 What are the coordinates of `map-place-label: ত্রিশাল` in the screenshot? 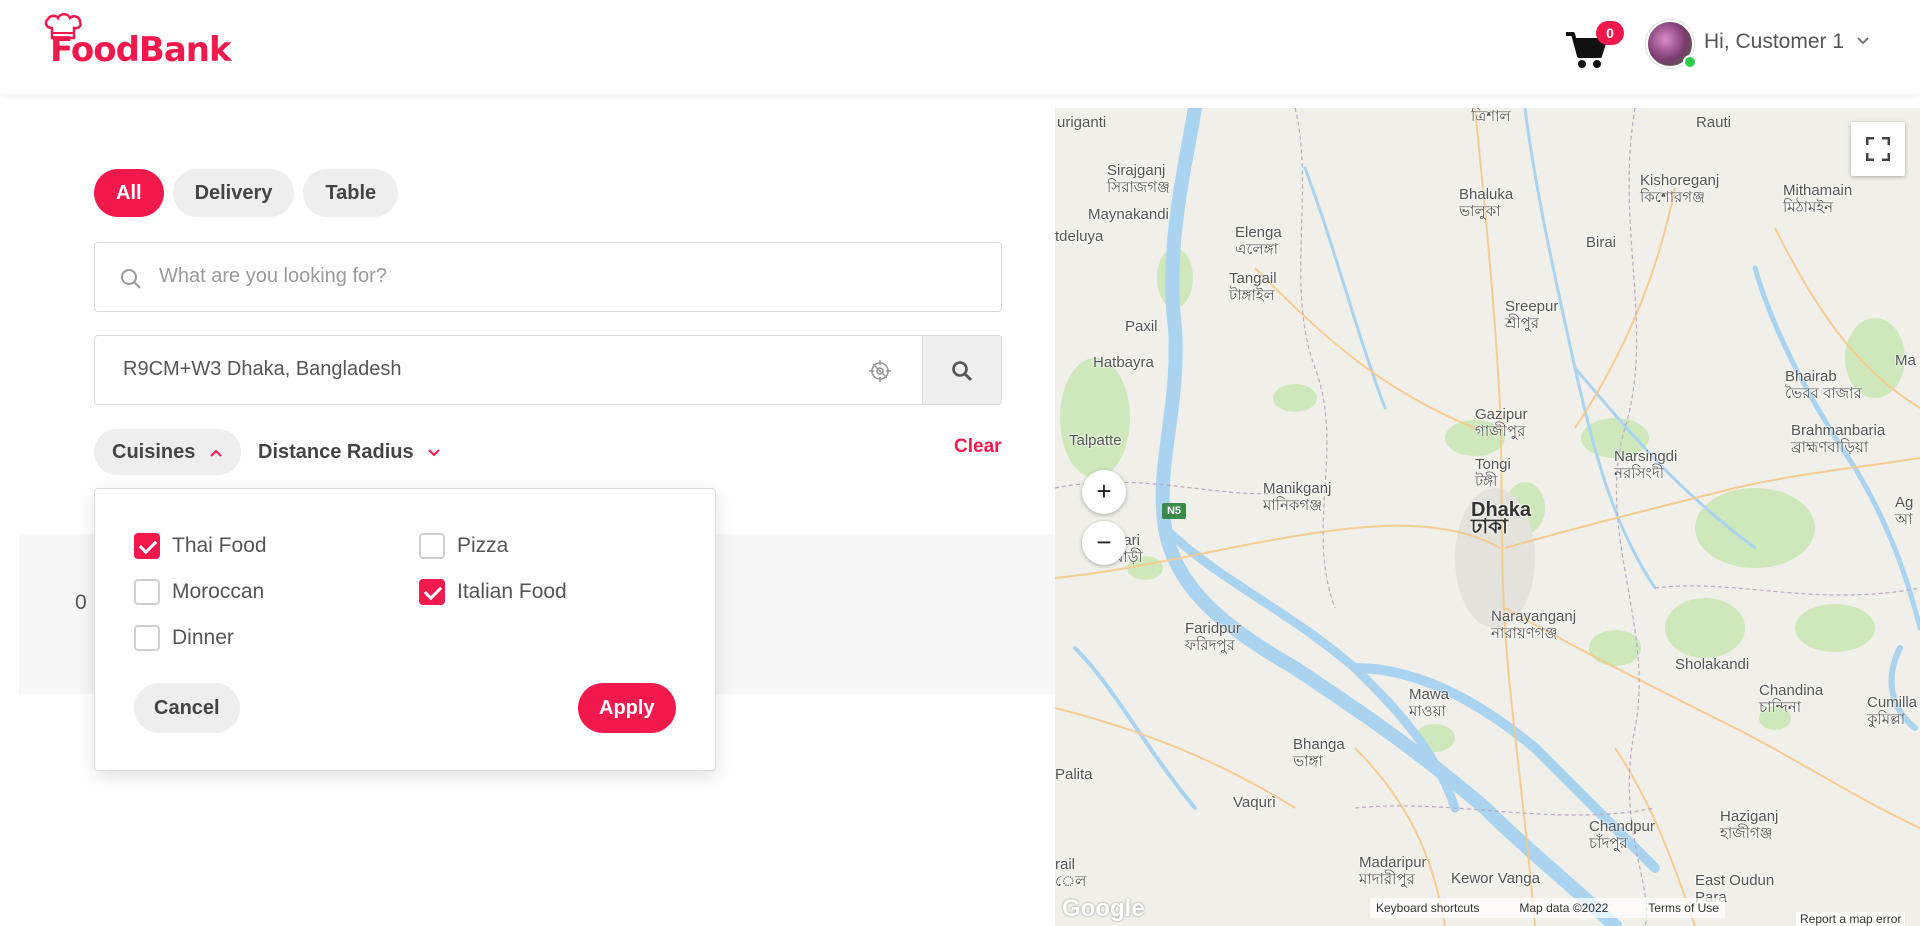 It's located at (1491, 116).